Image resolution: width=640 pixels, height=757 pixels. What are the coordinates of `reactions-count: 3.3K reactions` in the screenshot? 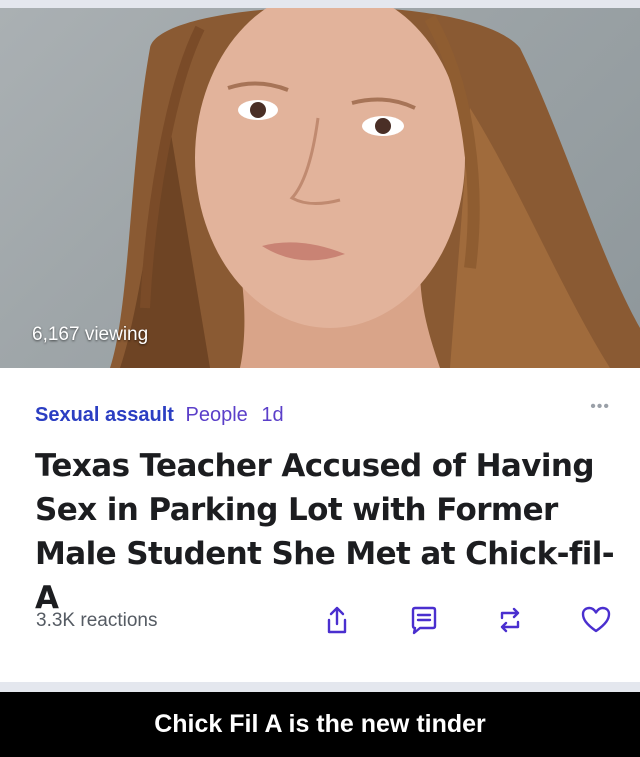 It's located at (96, 621).